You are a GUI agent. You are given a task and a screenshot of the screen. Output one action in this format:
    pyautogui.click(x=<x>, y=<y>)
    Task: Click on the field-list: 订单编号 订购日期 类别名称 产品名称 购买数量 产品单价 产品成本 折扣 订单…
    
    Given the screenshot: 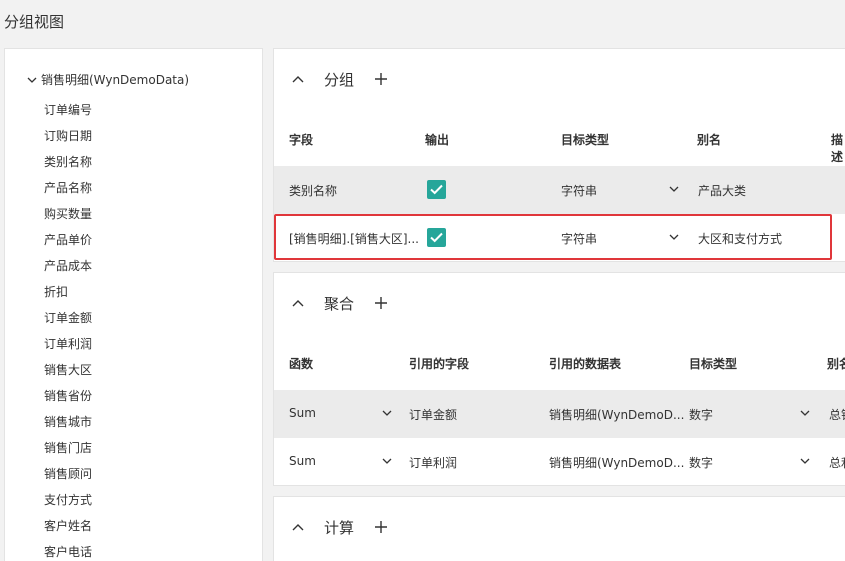 What is the action you would take?
    pyautogui.click(x=68, y=329)
    